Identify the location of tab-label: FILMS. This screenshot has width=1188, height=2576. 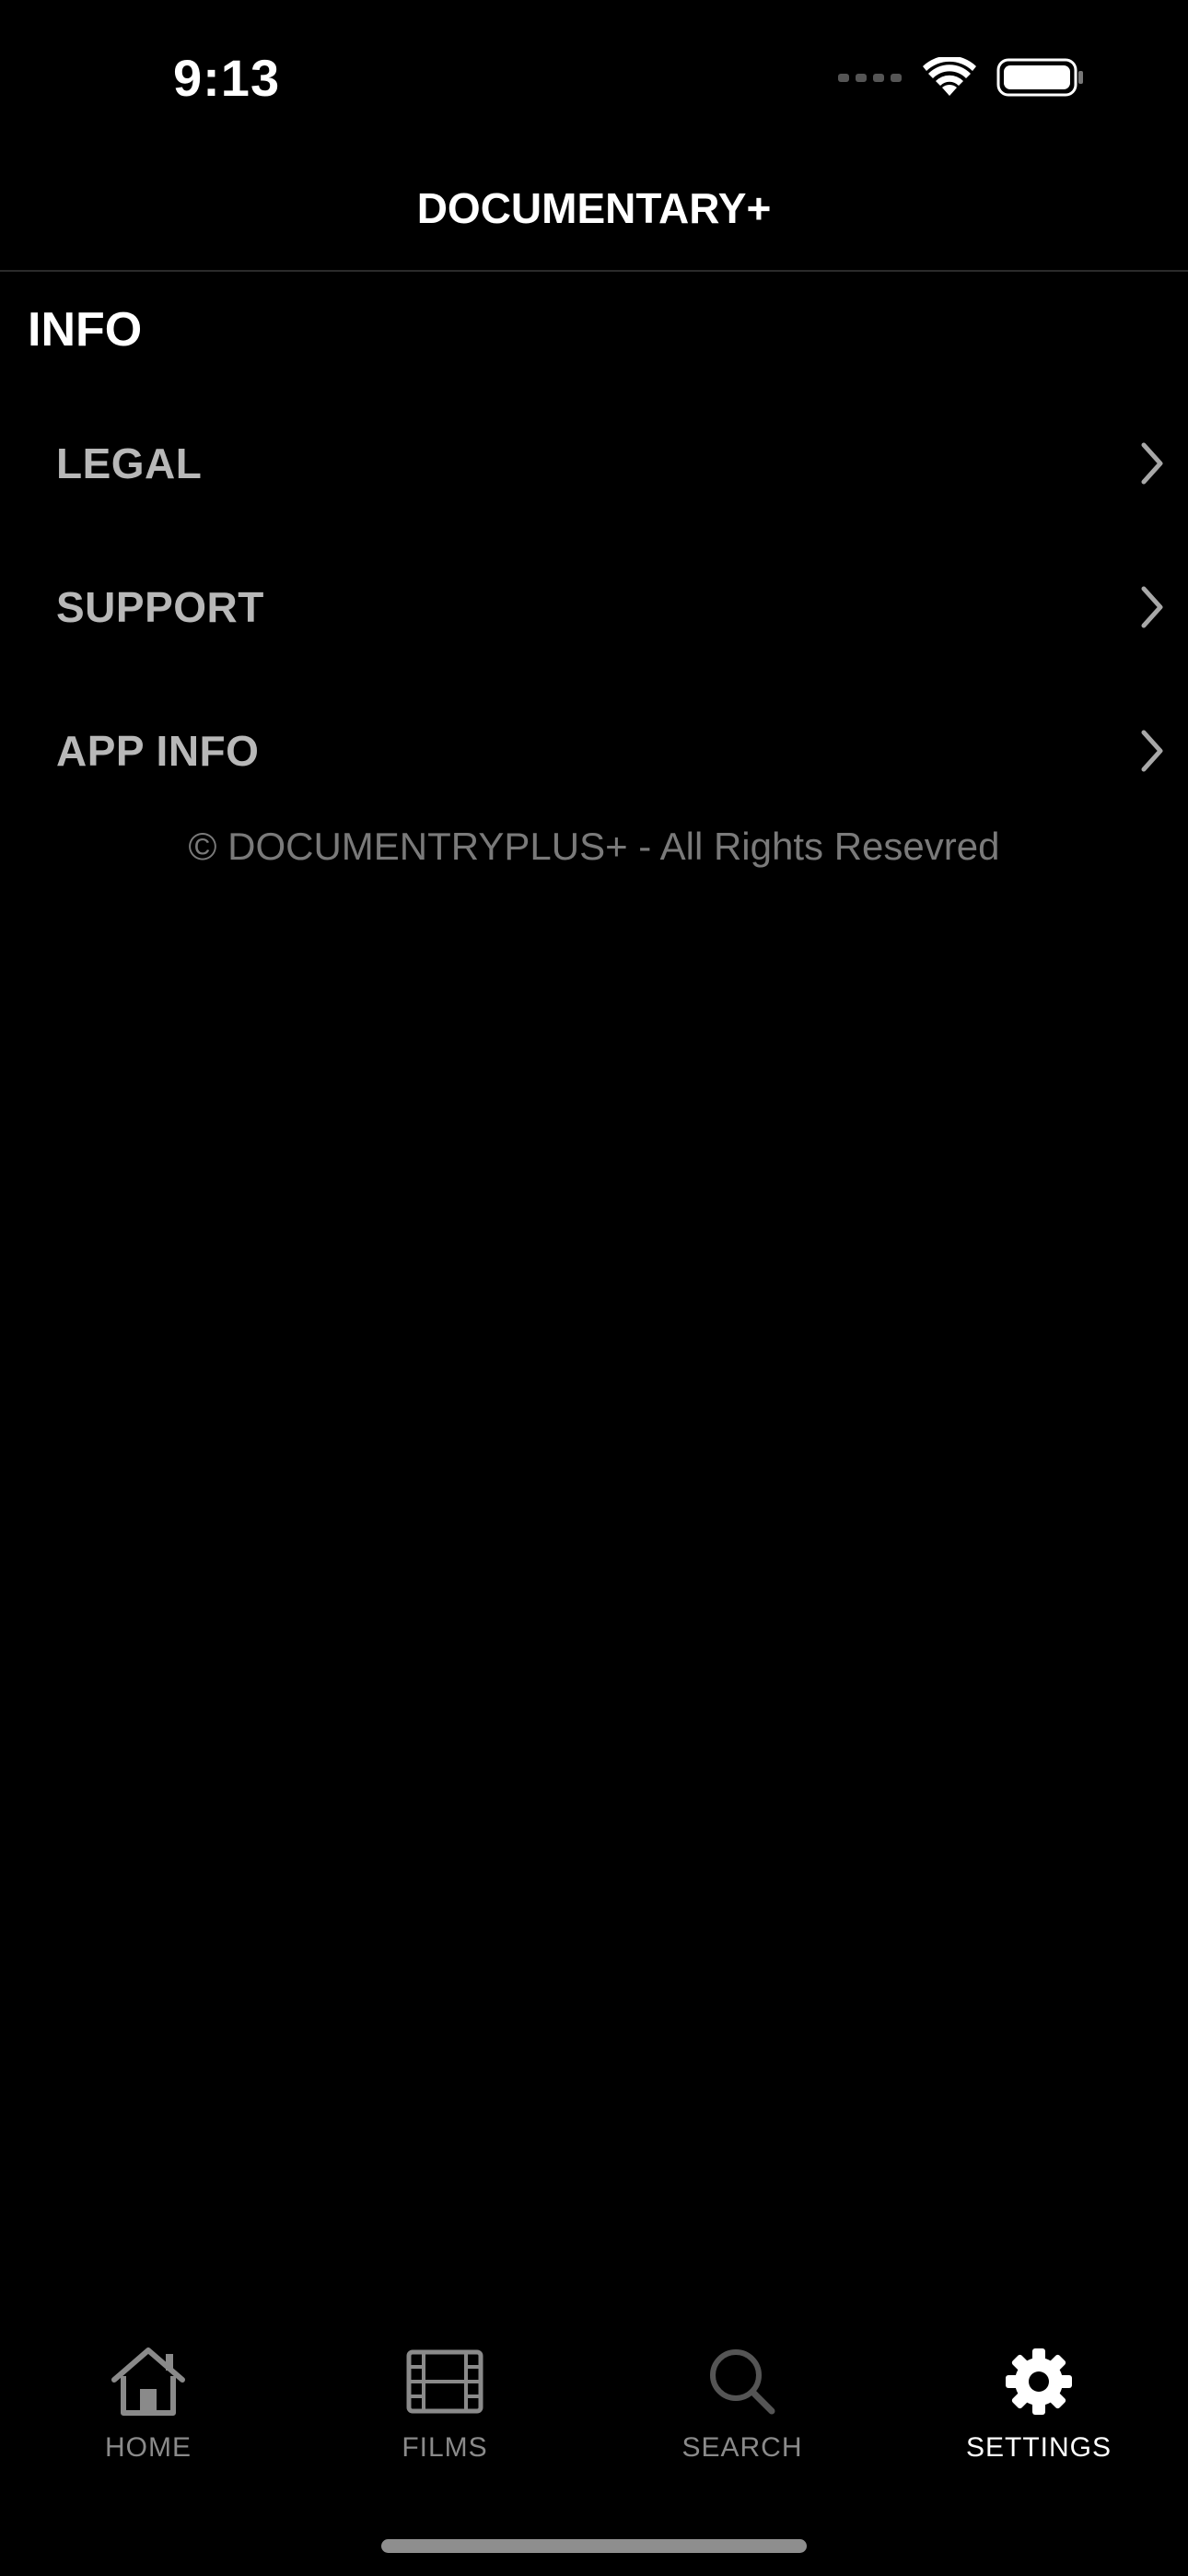
(445, 2447).